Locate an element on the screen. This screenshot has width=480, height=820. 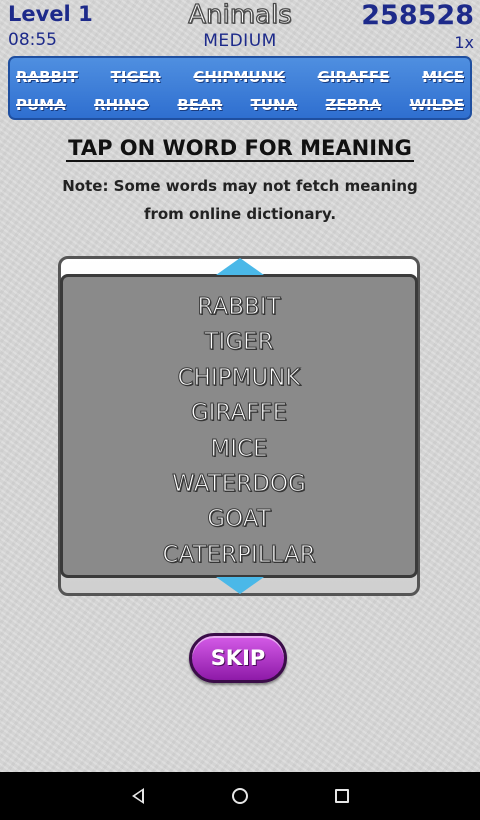
header-right: 258528 1x is located at coordinates (417, 26).